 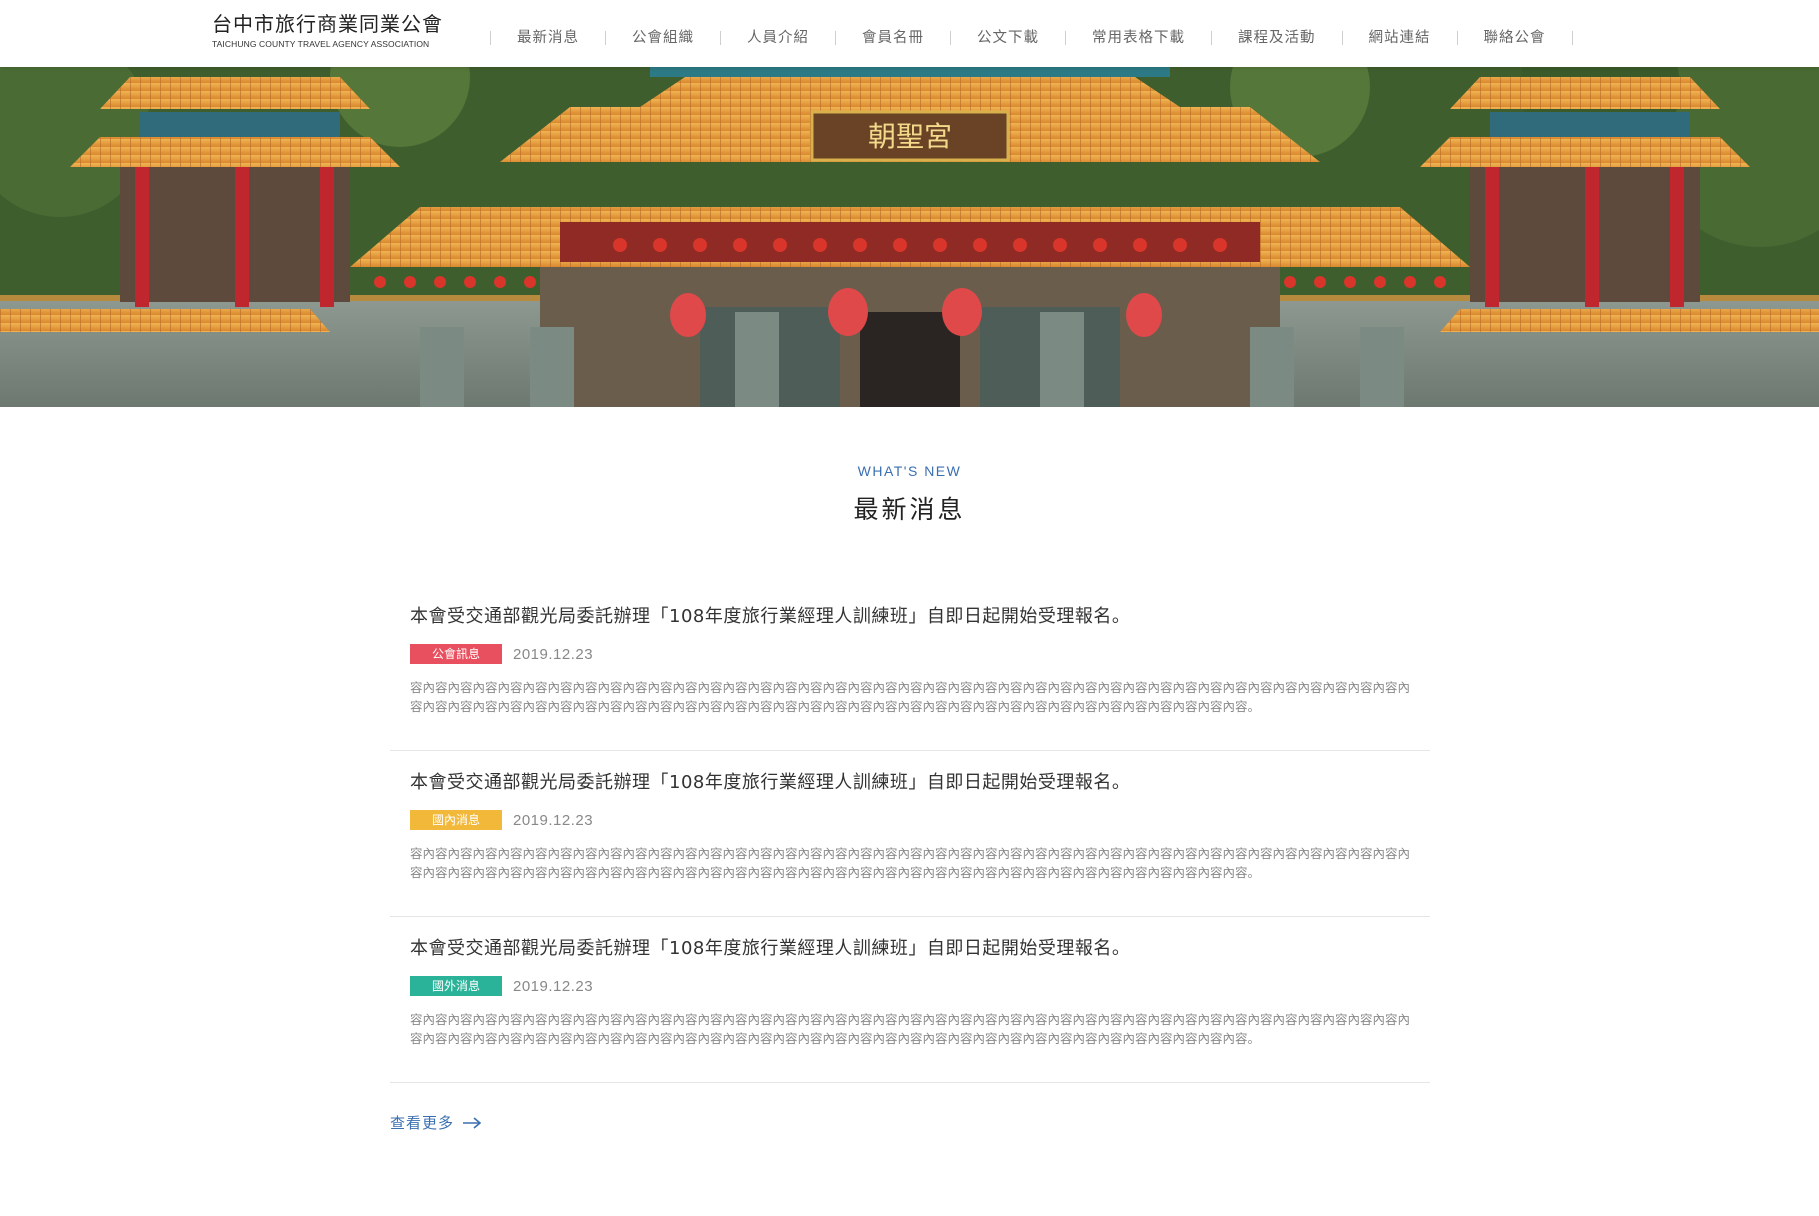 What do you see at coordinates (472, 1122) in the screenshot?
I see `arrow-right-icon` at bounding box center [472, 1122].